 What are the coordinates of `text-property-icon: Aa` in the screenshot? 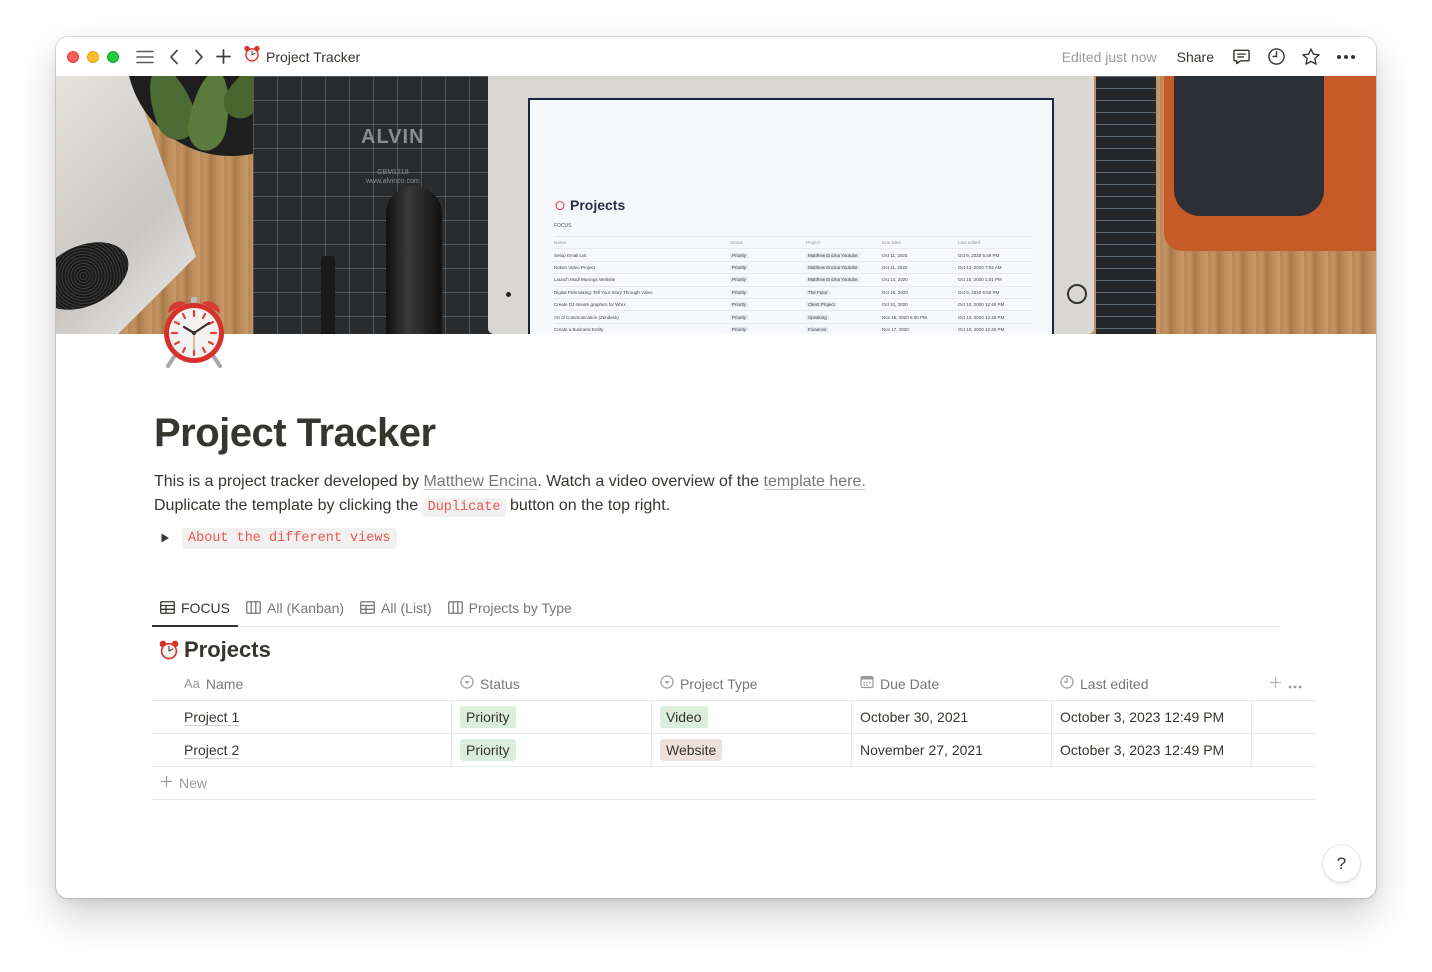 It's located at (192, 683).